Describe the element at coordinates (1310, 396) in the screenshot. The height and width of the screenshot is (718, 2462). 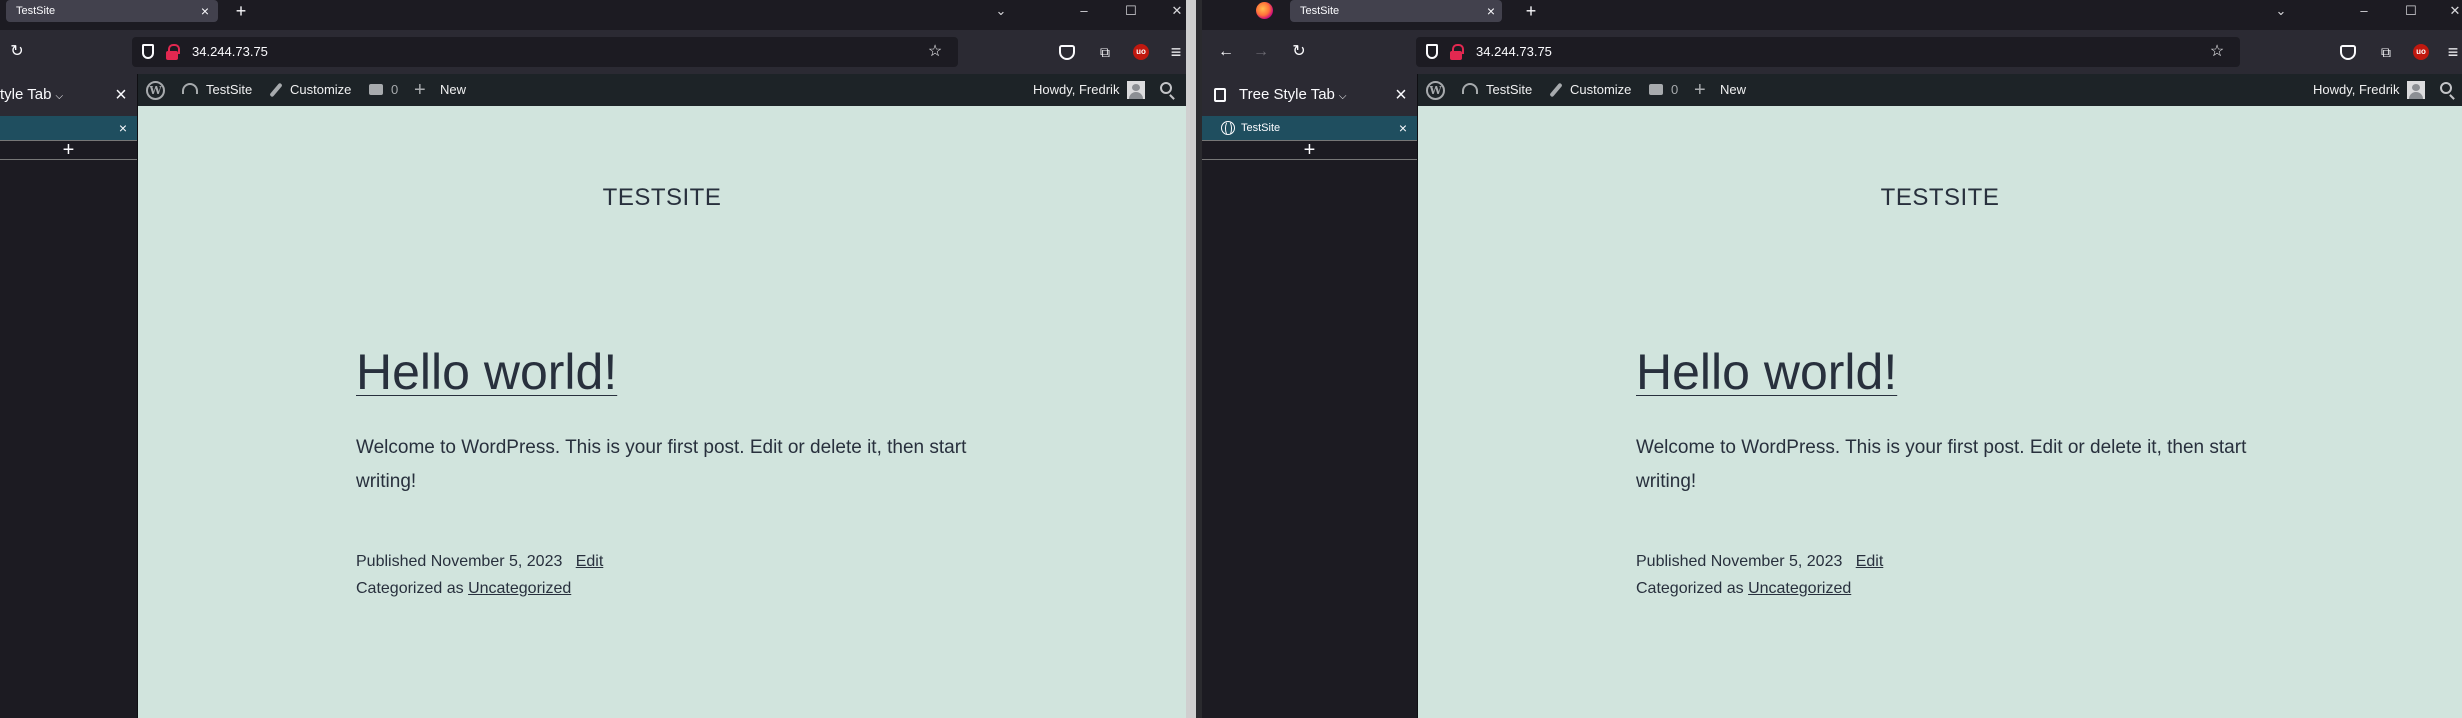
I see `tree-style-tab-sidebar: Tree Style Tab ⌵ × TestSite × +` at that location.